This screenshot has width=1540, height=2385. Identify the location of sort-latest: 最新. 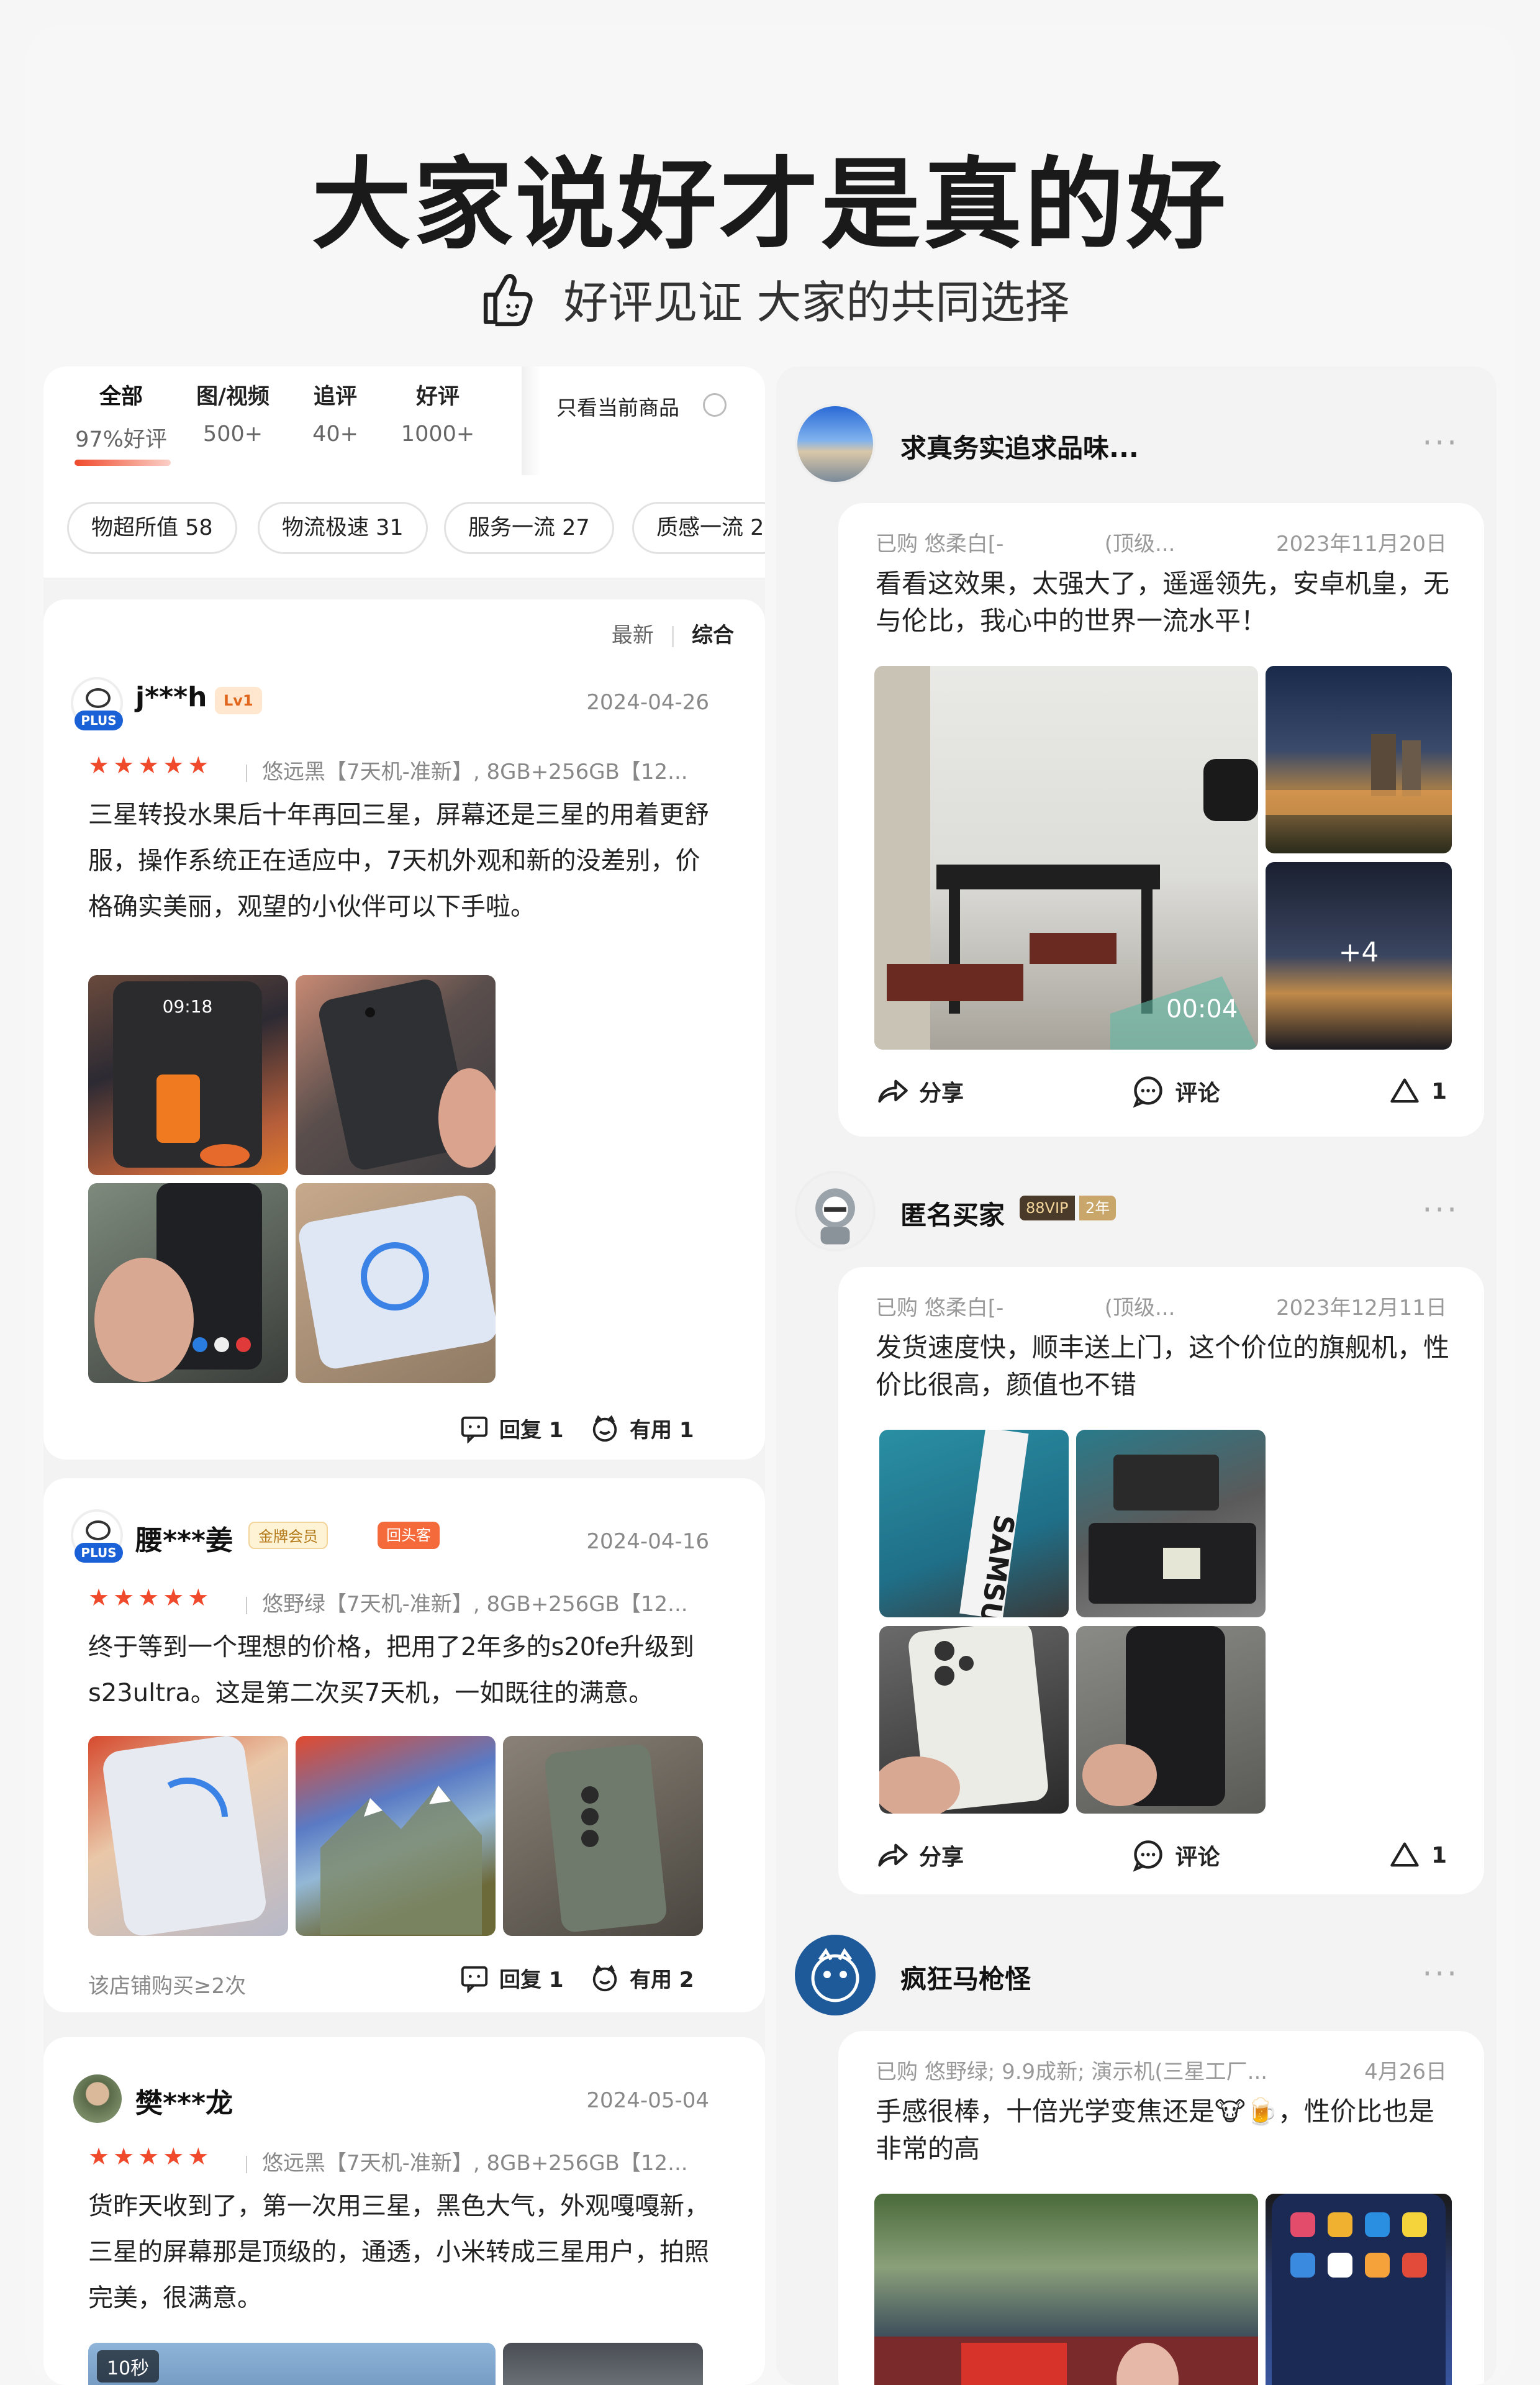
(633, 635).